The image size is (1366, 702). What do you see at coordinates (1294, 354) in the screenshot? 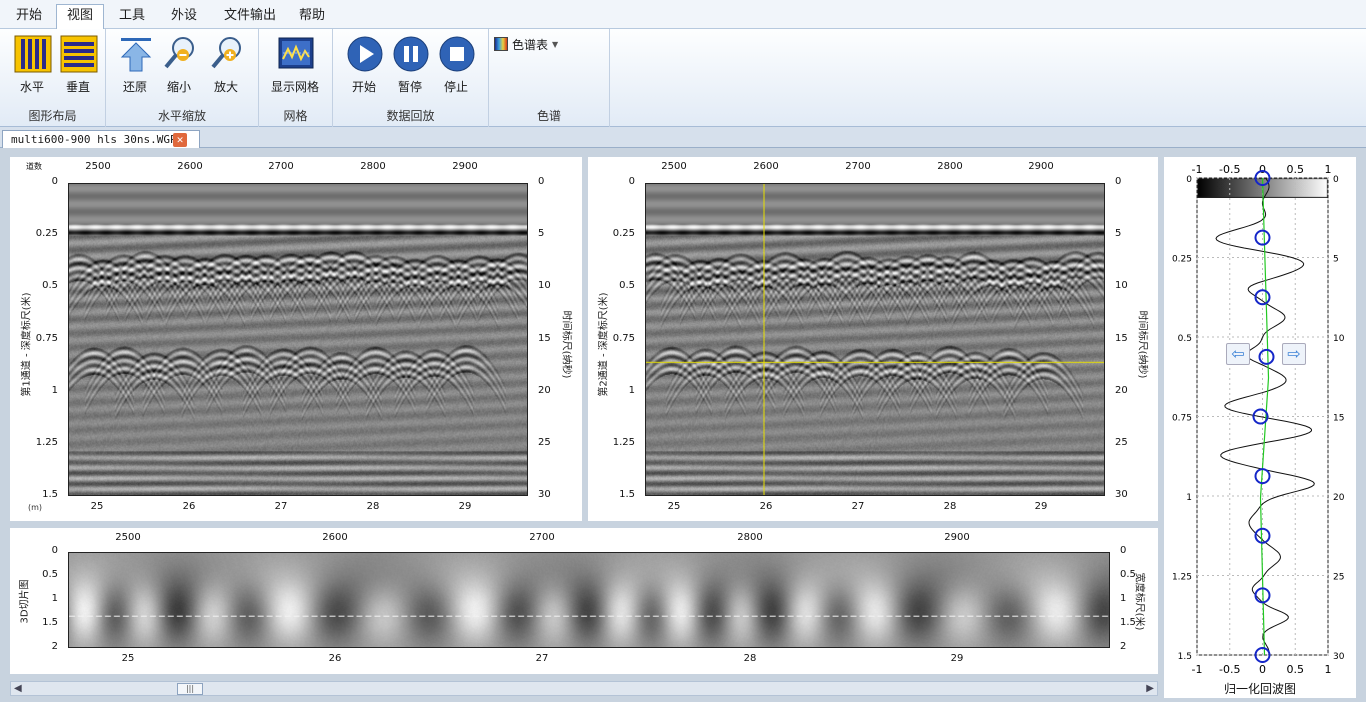
I see `arrow-right-icon: ⇨` at bounding box center [1294, 354].